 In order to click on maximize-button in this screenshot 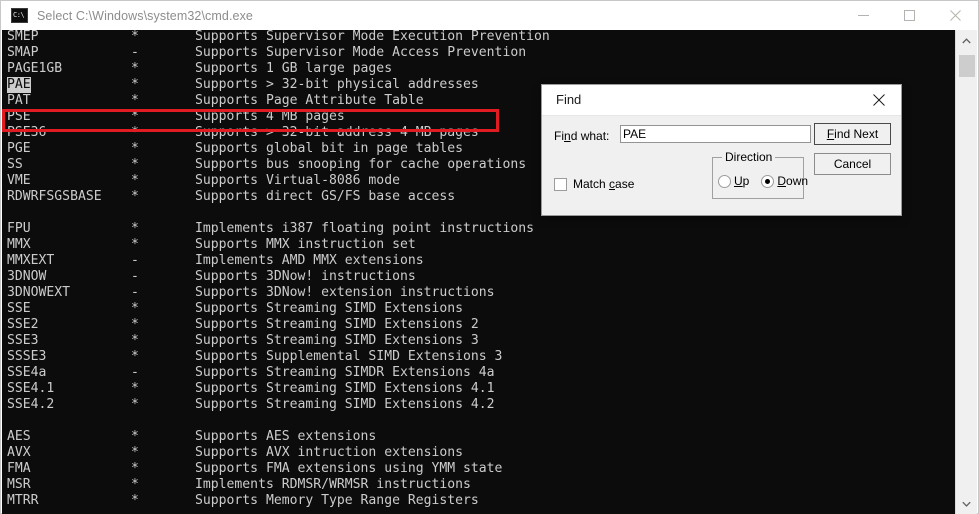, I will do `click(909, 15)`.